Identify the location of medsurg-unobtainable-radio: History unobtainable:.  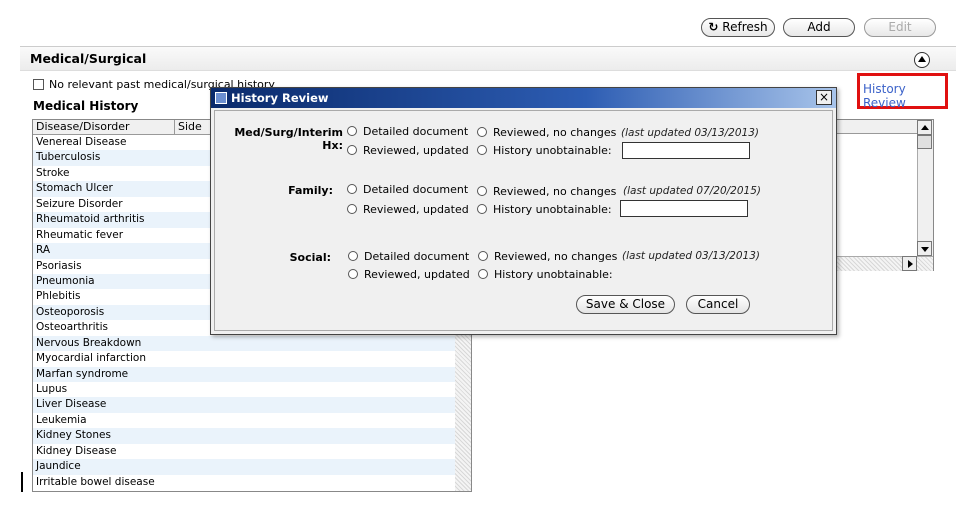
(544, 150).